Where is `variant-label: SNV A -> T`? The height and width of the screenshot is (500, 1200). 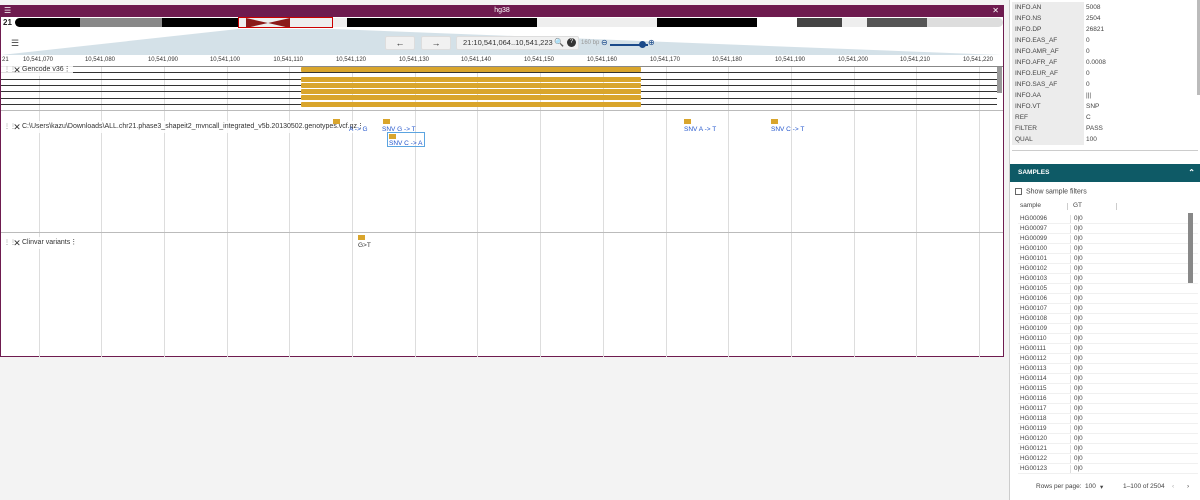 variant-label: SNV A -> T is located at coordinates (700, 129).